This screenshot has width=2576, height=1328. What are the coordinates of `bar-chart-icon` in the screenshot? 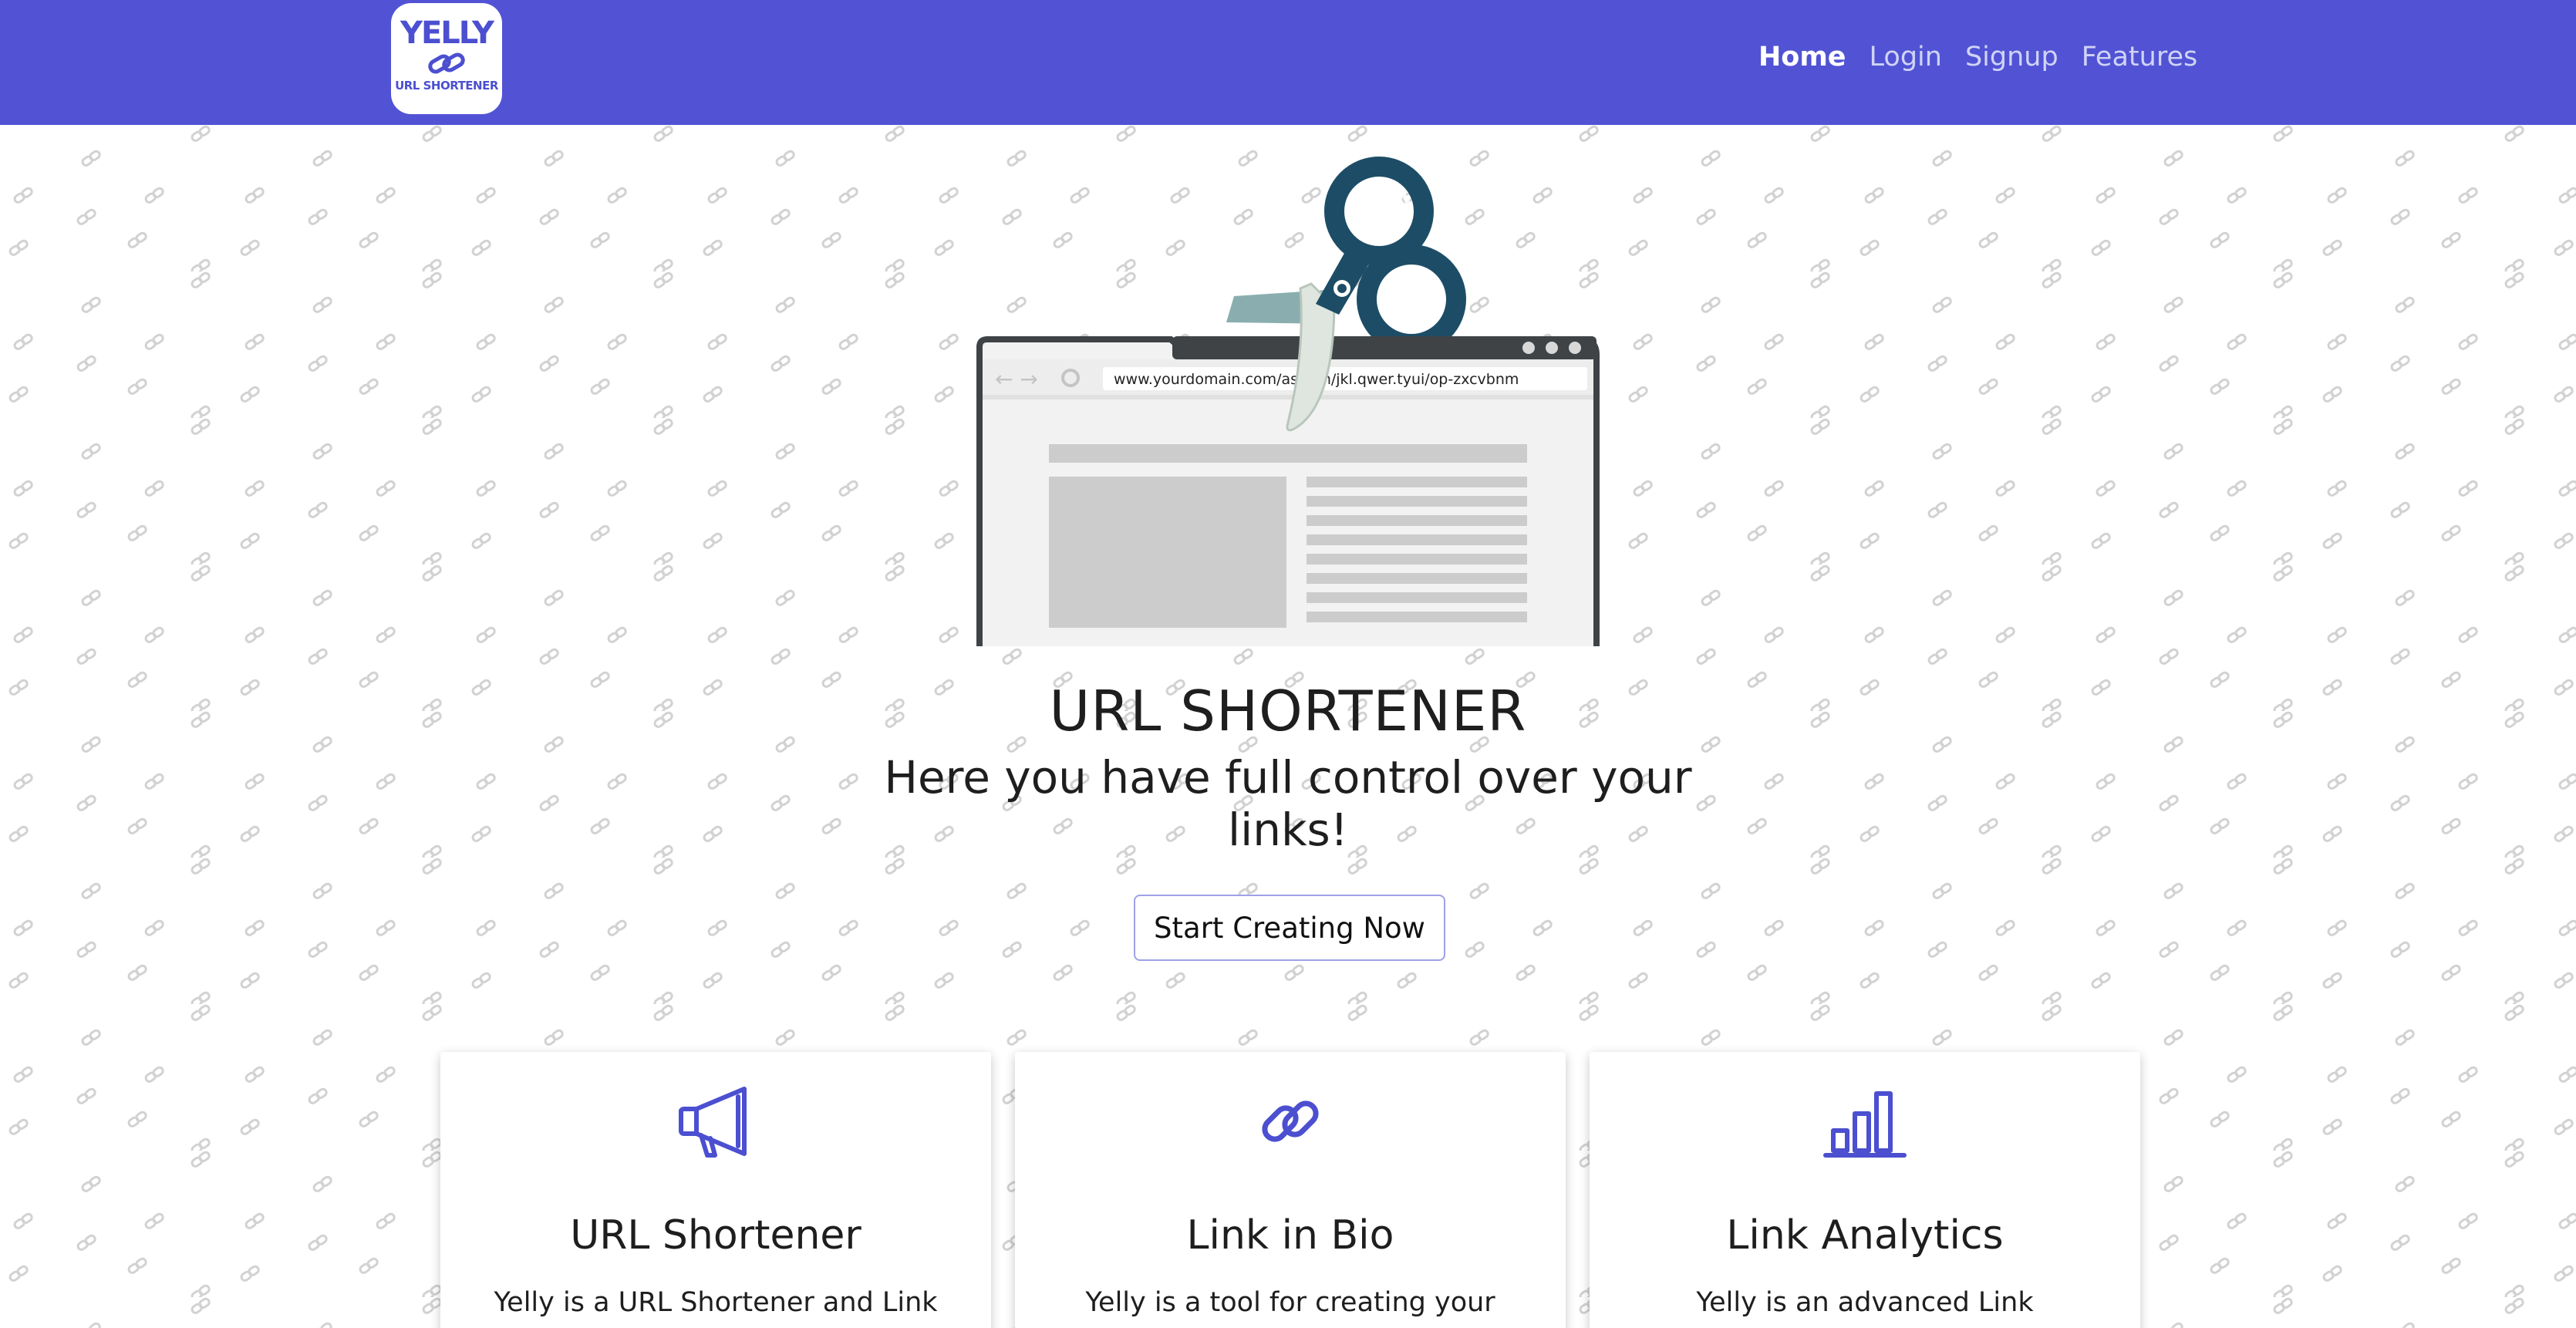 It's located at (1865, 1124).